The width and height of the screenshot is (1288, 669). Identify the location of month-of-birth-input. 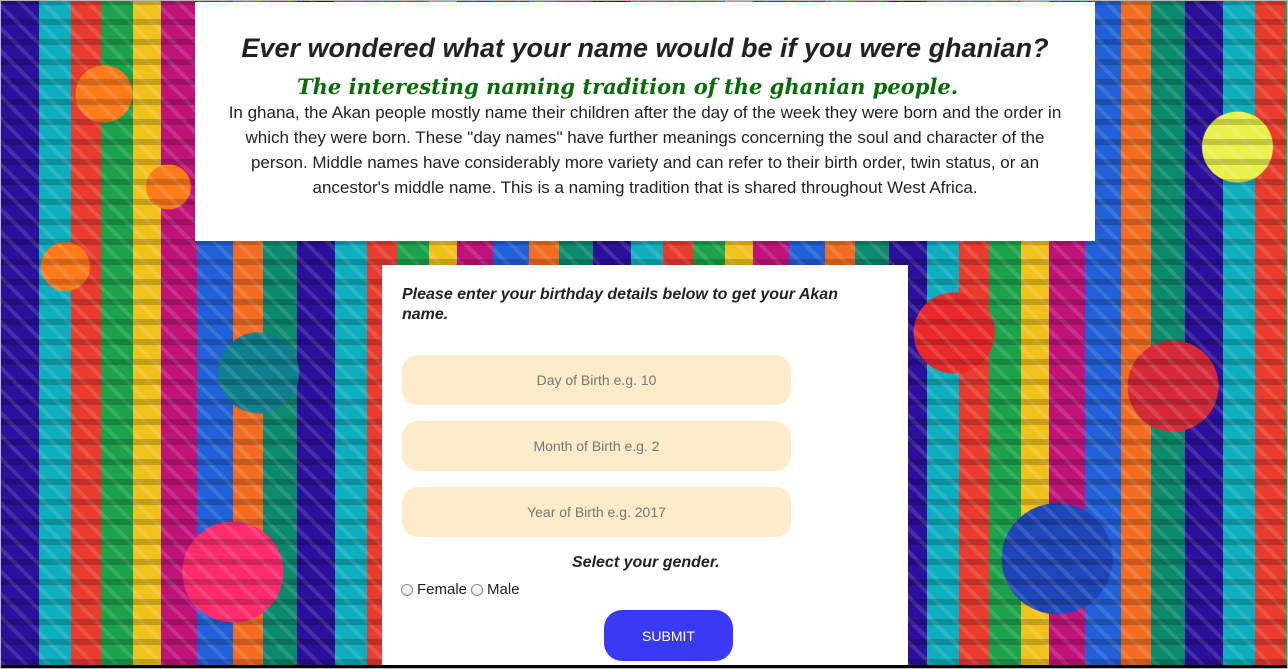
(596, 446).